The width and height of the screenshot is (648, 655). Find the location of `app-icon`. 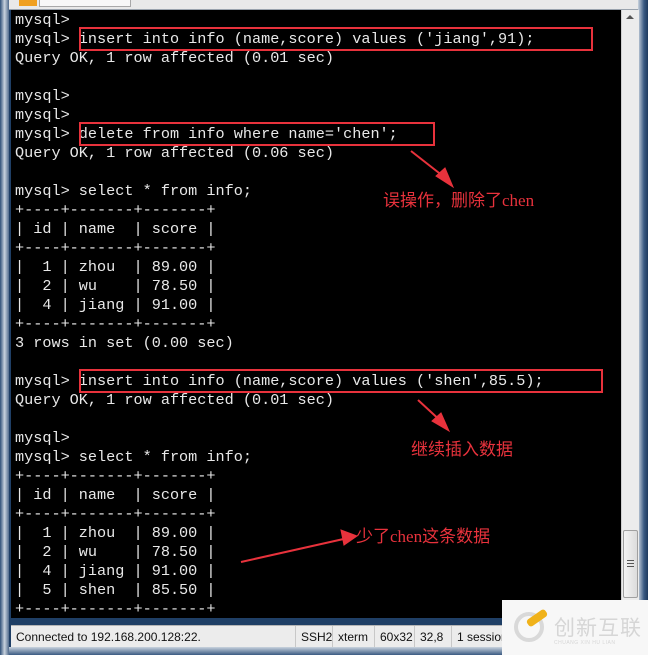

app-icon is located at coordinates (28, 3).